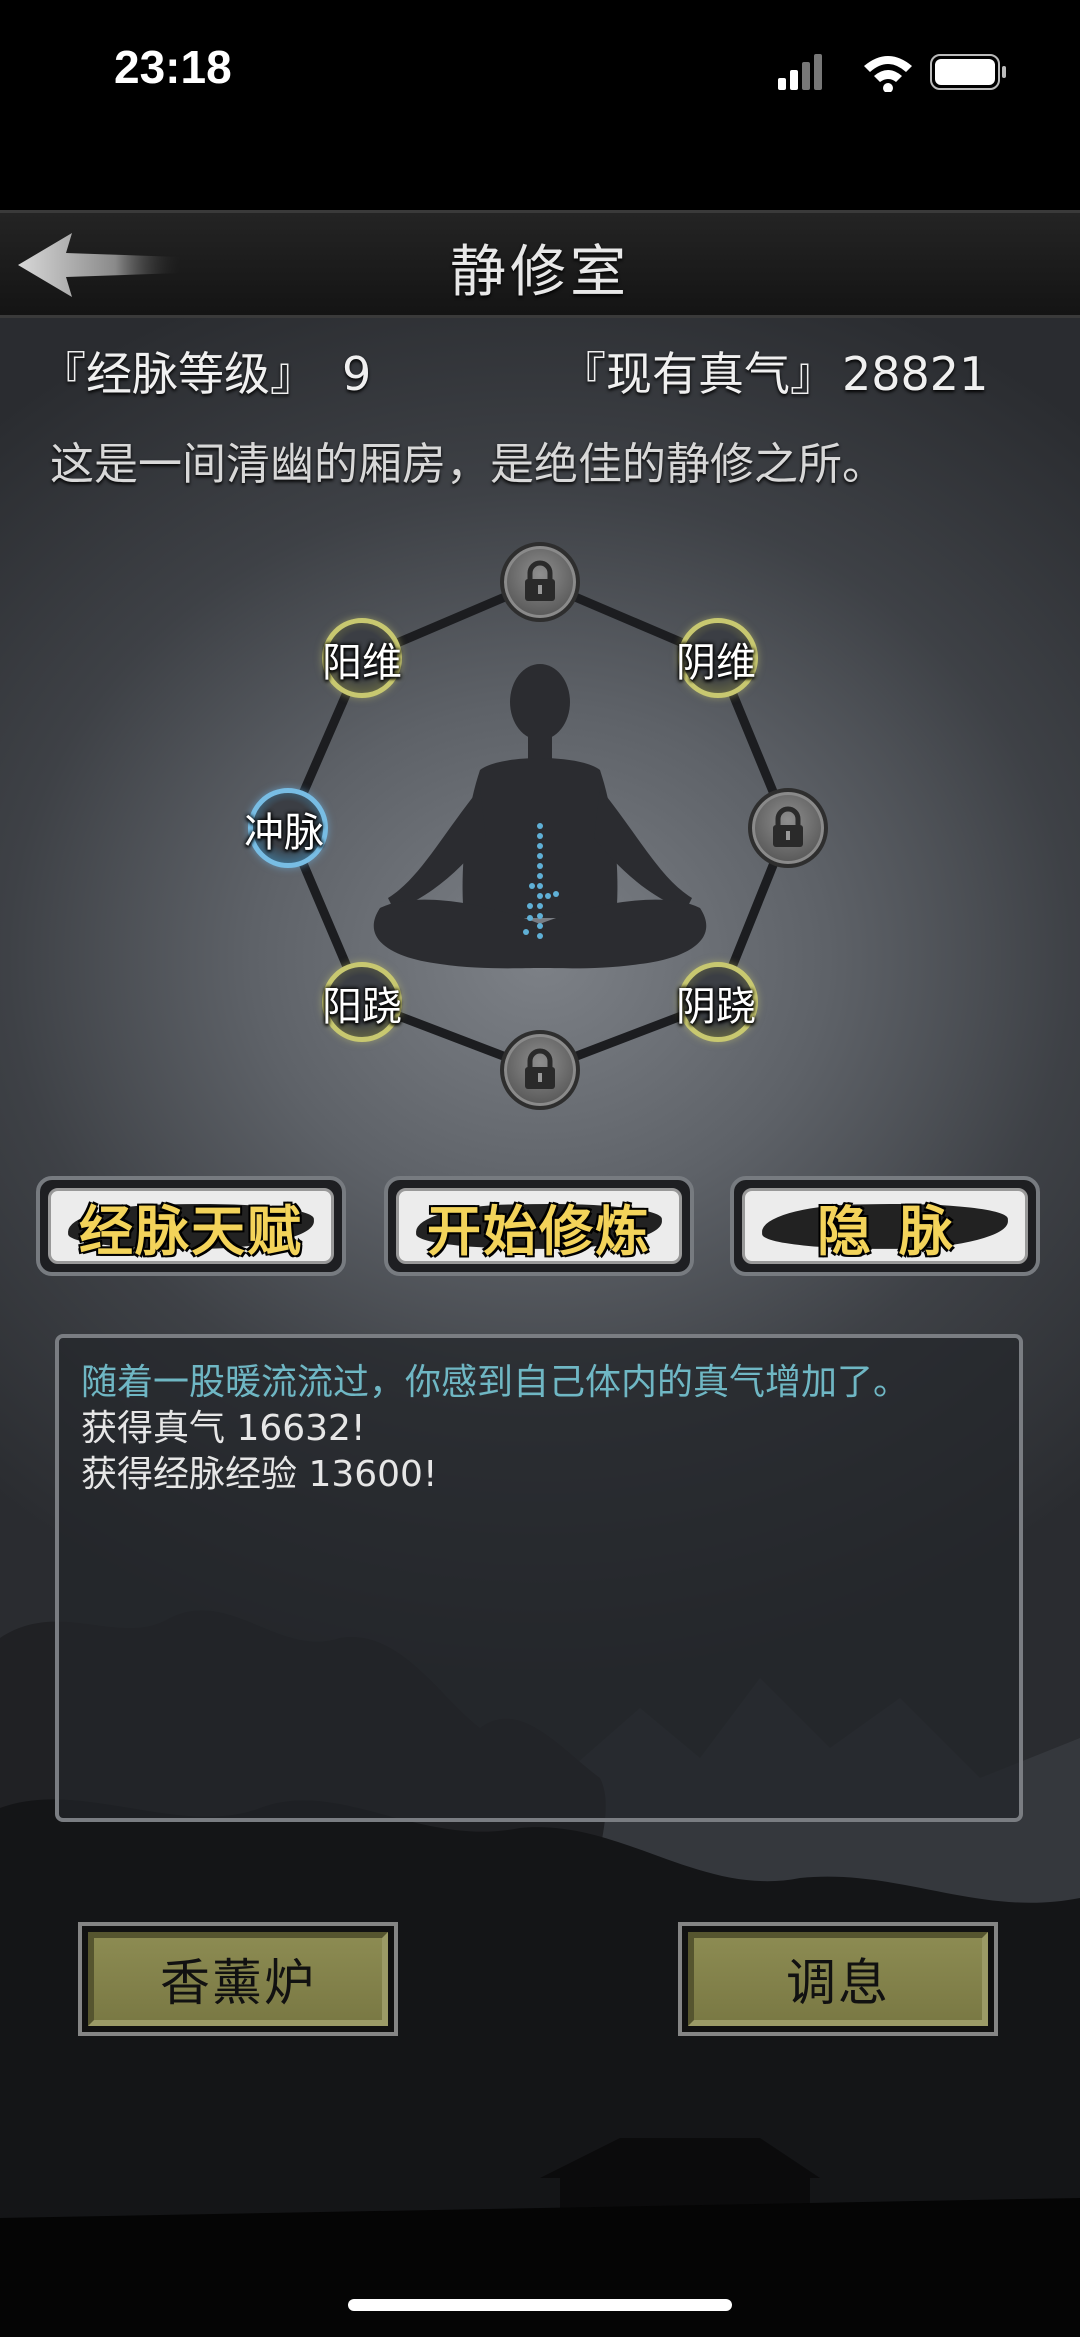 The image size is (1080, 2337). I want to click on rest-breathing-button: 调息, so click(838, 1979).